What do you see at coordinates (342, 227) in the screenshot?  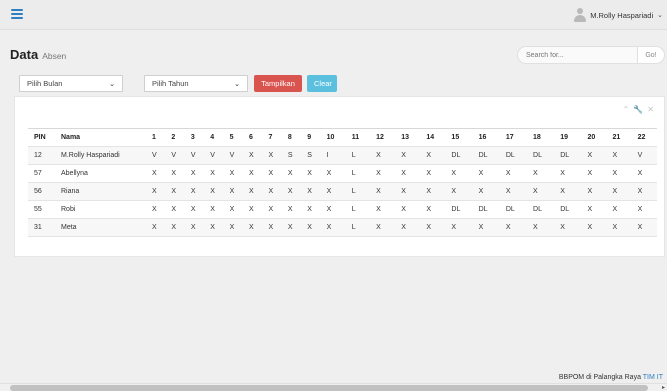 I see `table-row: 31 Meta X X X X X X X X X X L X X X X X X X X X X X` at bounding box center [342, 227].